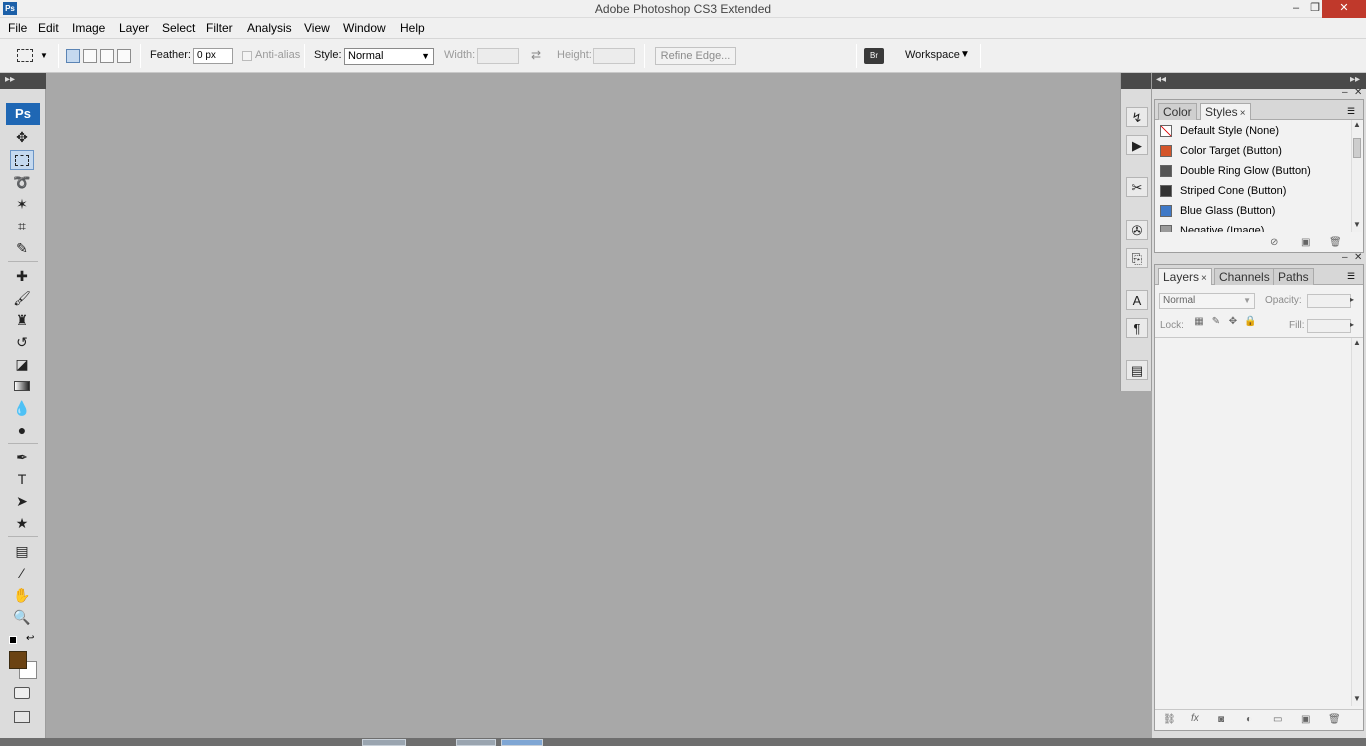  What do you see at coordinates (22, 717) in the screenshot?
I see `screen-mode-icon` at bounding box center [22, 717].